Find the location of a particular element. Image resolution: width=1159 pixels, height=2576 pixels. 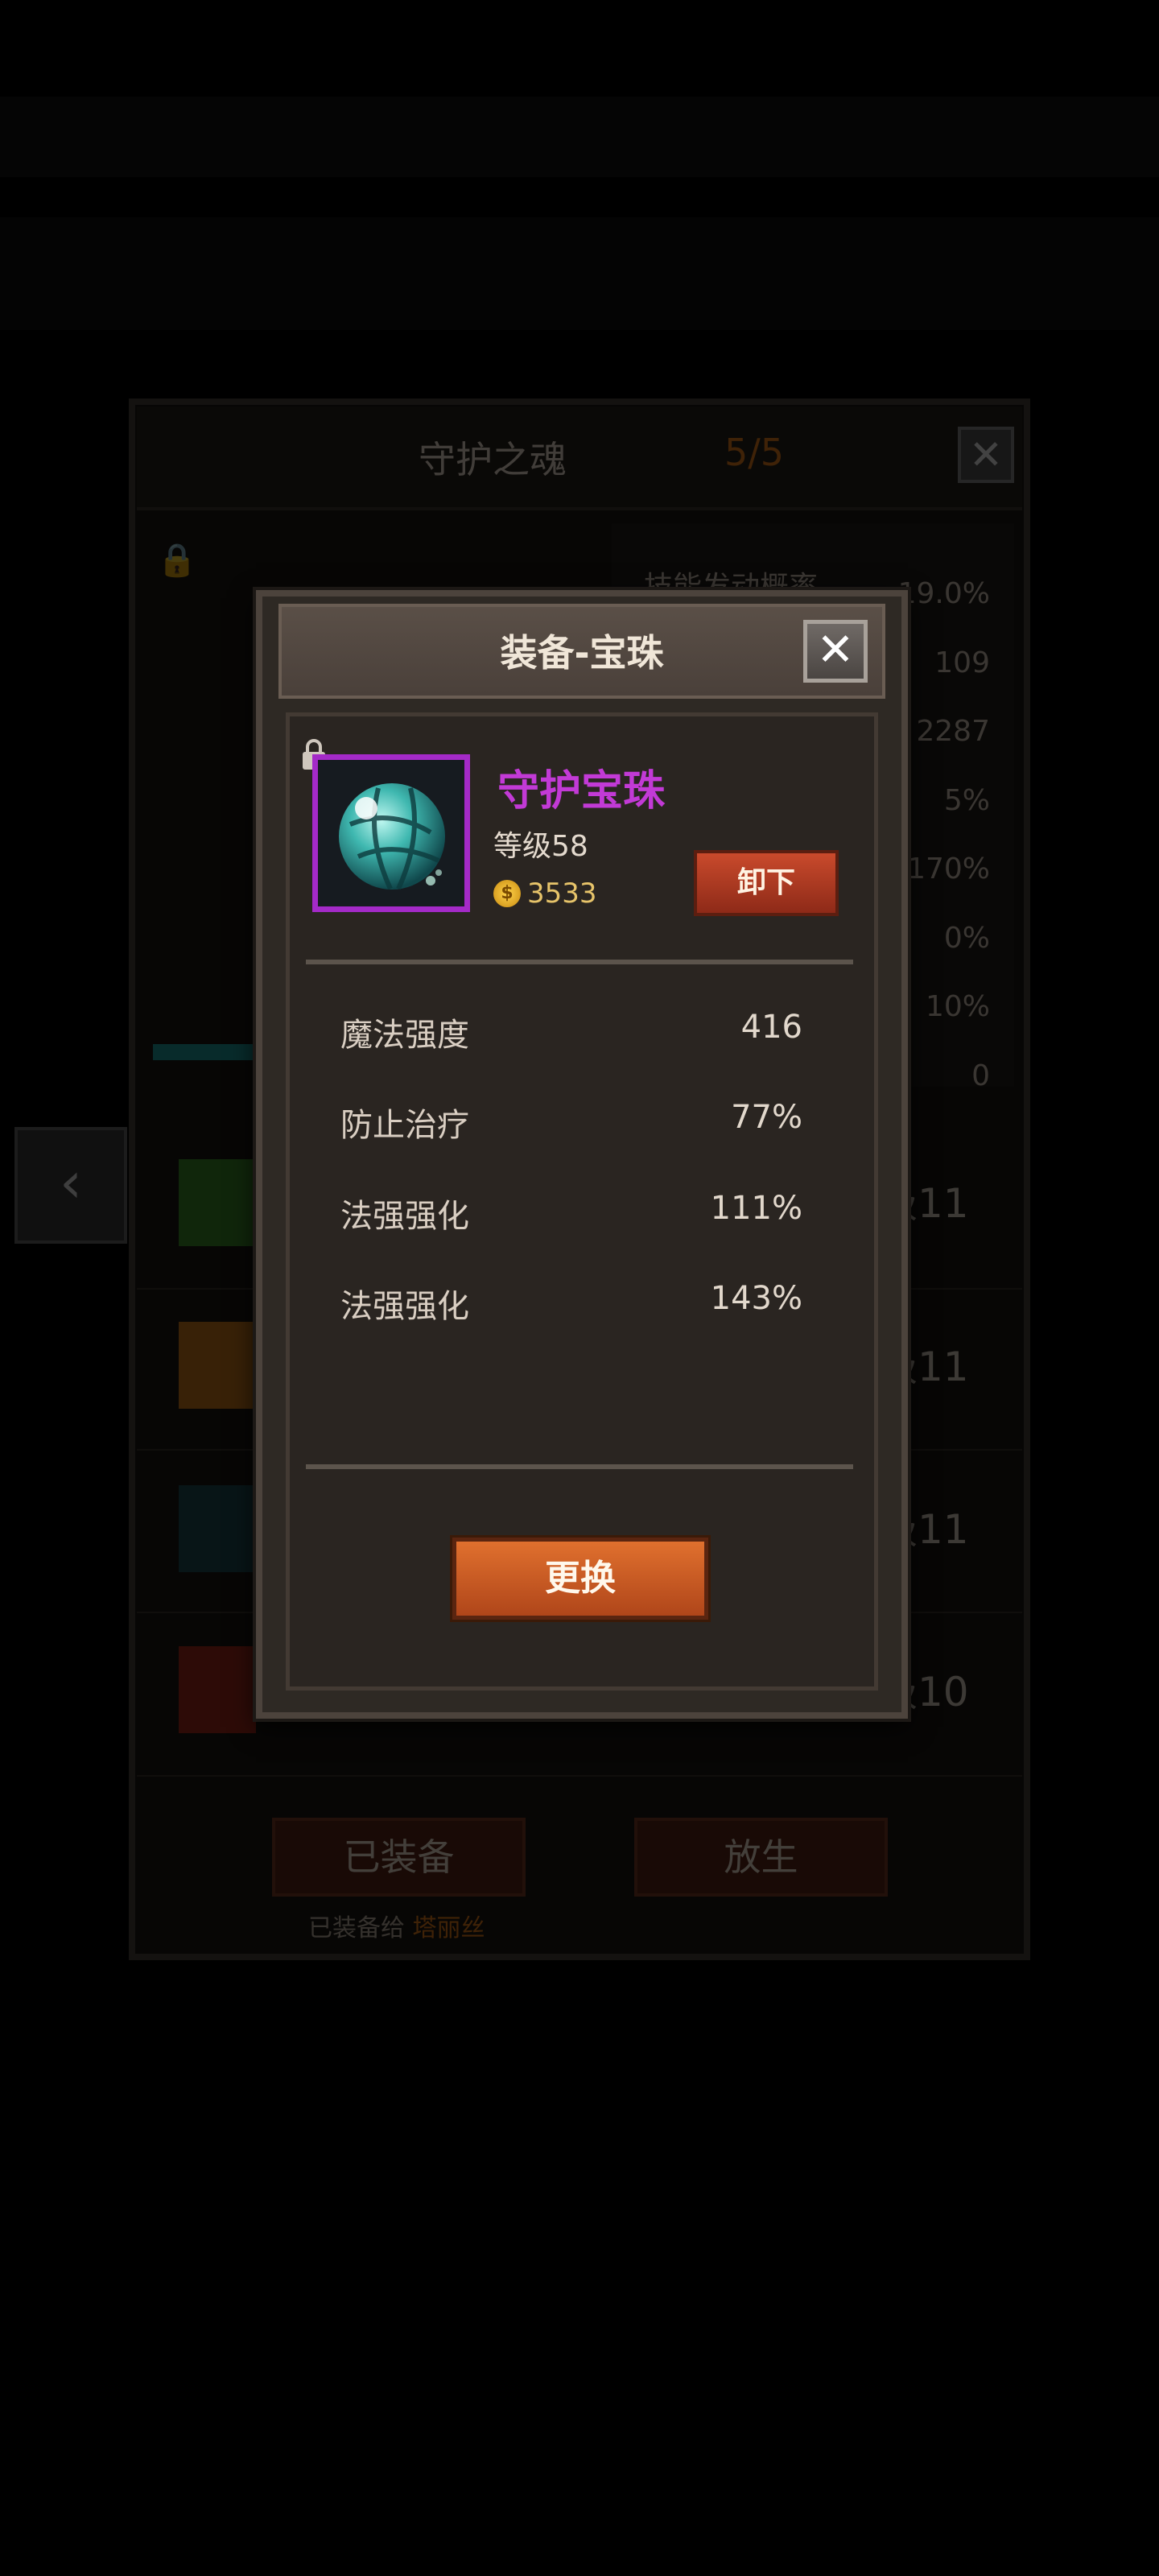

equipped-button: 已装备 is located at coordinates (399, 1857).